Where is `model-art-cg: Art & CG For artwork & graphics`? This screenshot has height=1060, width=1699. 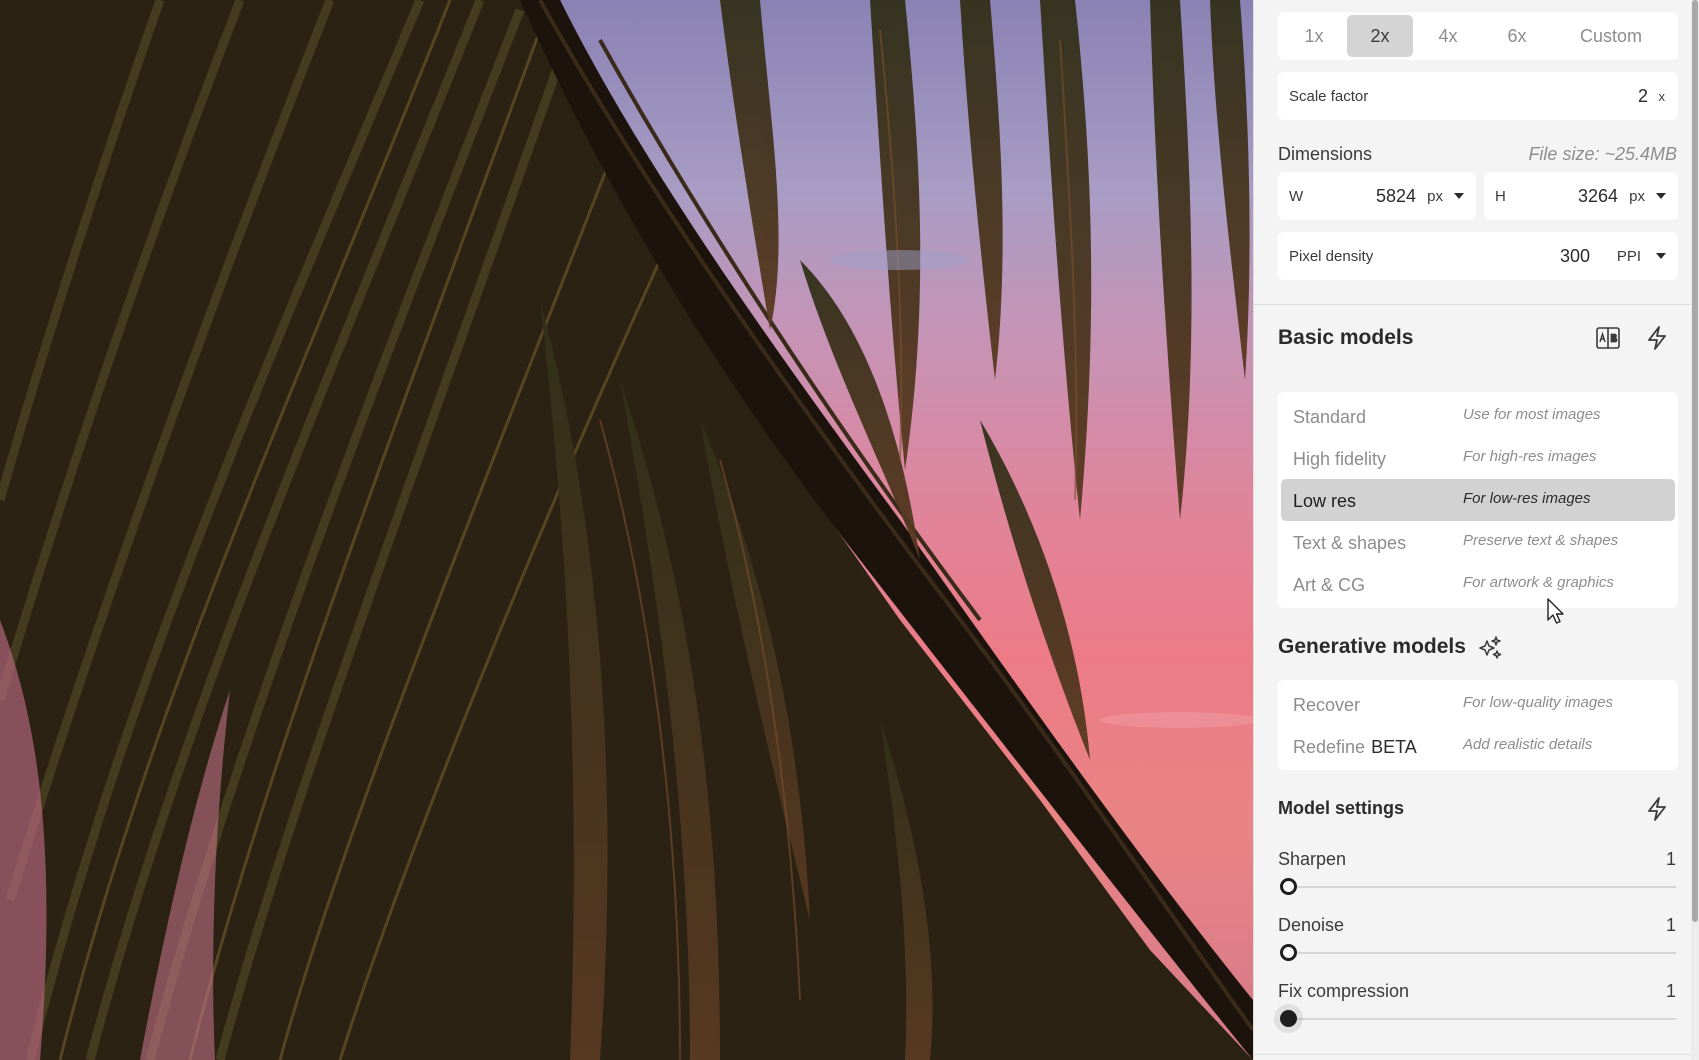
model-art-cg: Art & CG For artwork & graphics is located at coordinates (1478, 584).